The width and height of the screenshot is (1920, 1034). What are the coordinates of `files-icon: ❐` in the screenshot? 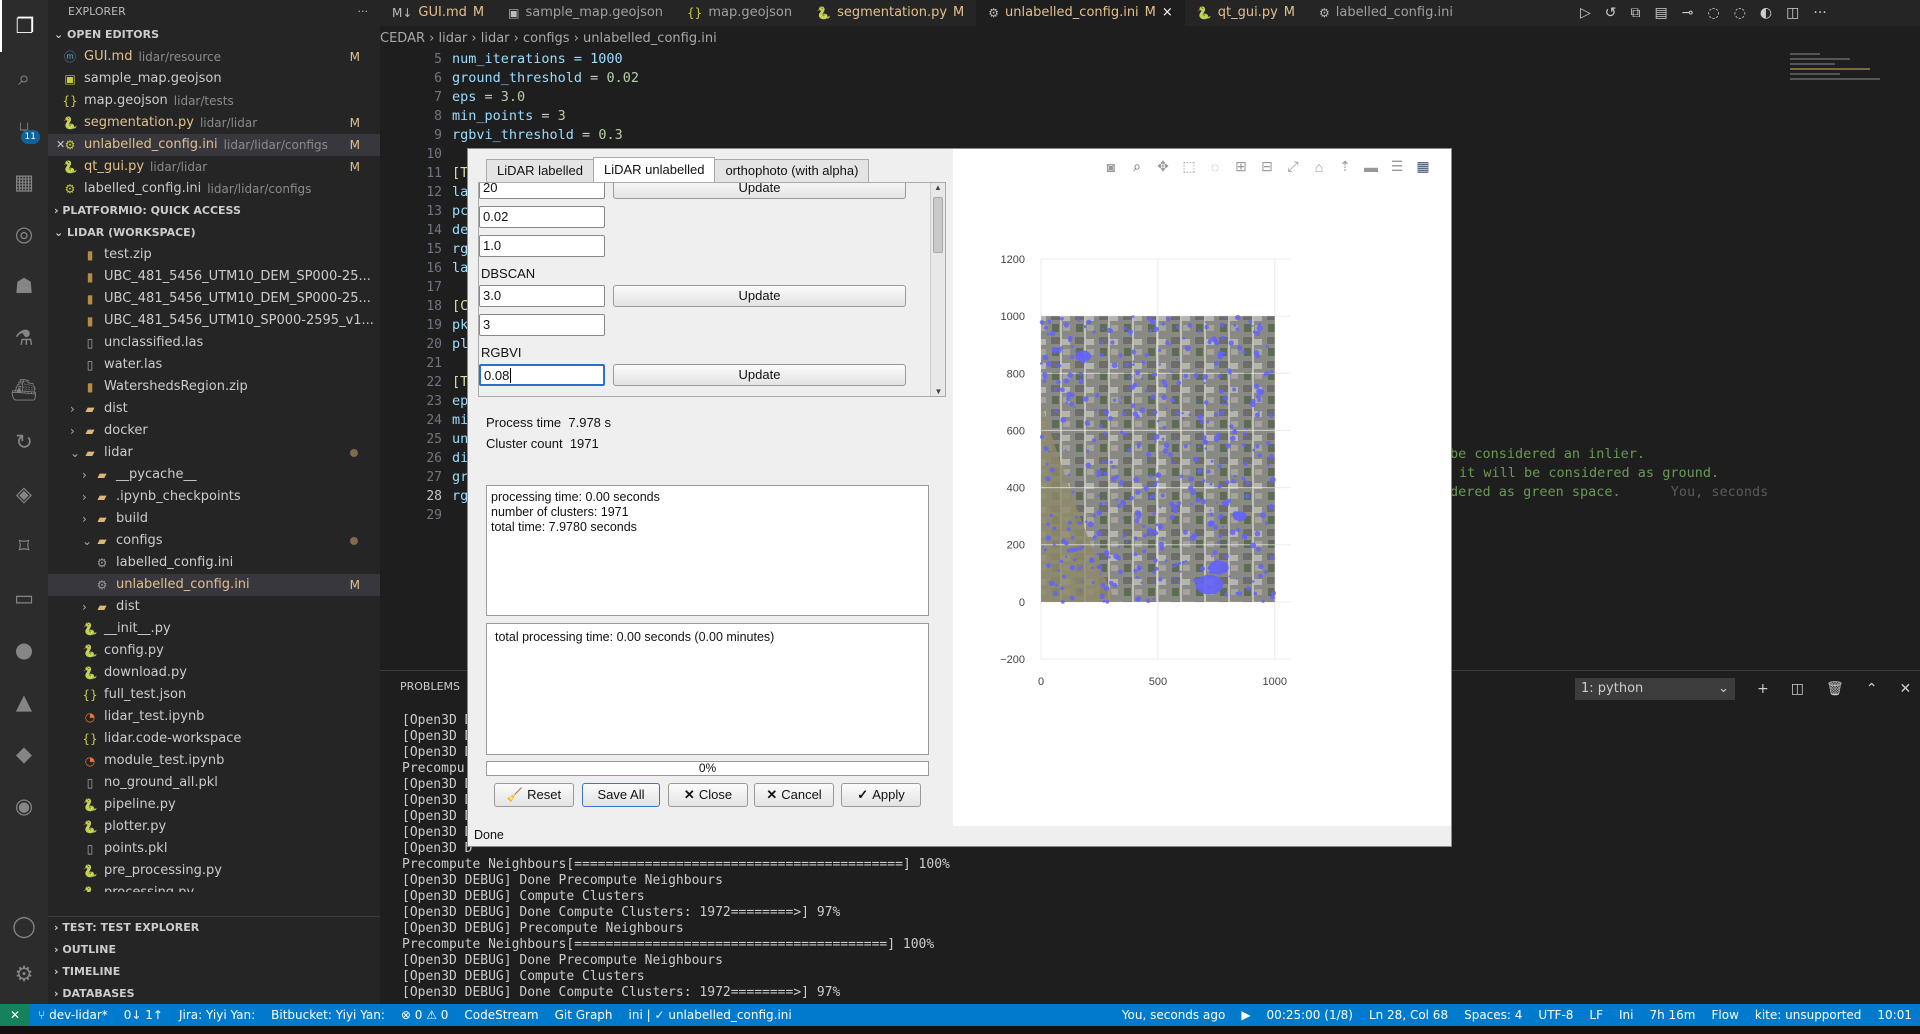 It's located at (24, 26).